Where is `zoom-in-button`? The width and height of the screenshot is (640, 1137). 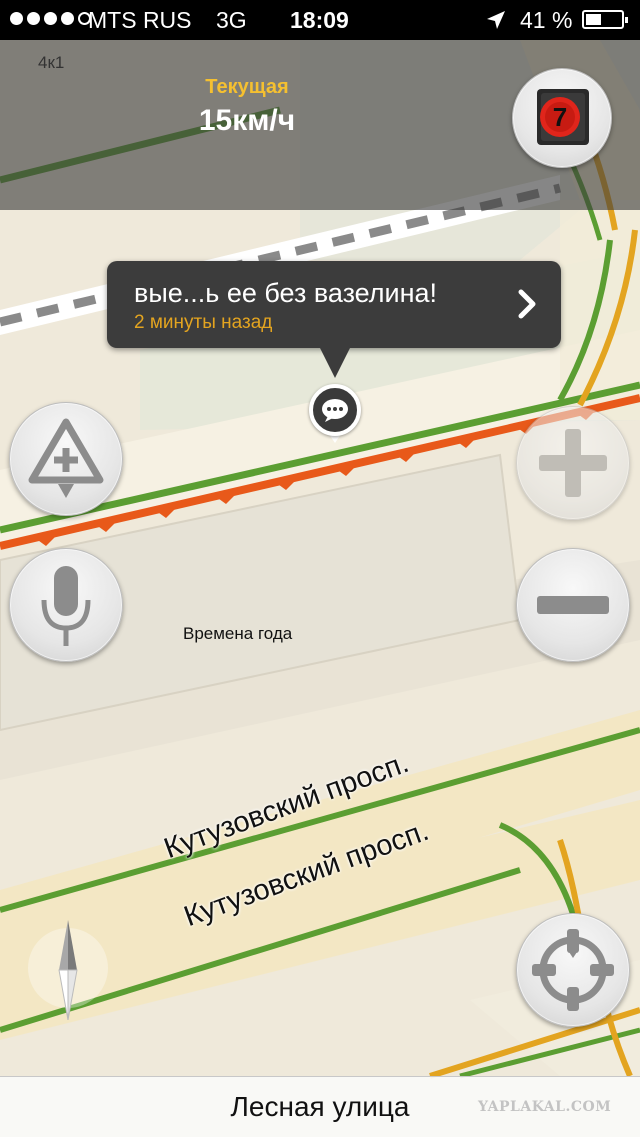 zoom-in-button is located at coordinates (573, 463).